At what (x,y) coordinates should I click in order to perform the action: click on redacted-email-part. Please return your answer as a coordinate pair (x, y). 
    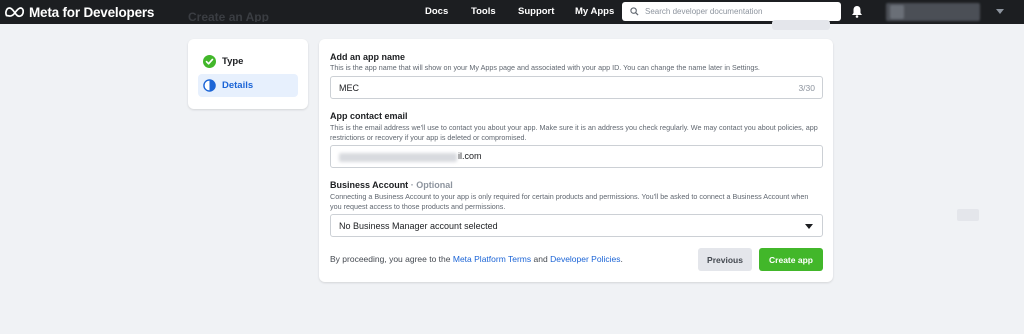
    Looking at the image, I should click on (398, 157).